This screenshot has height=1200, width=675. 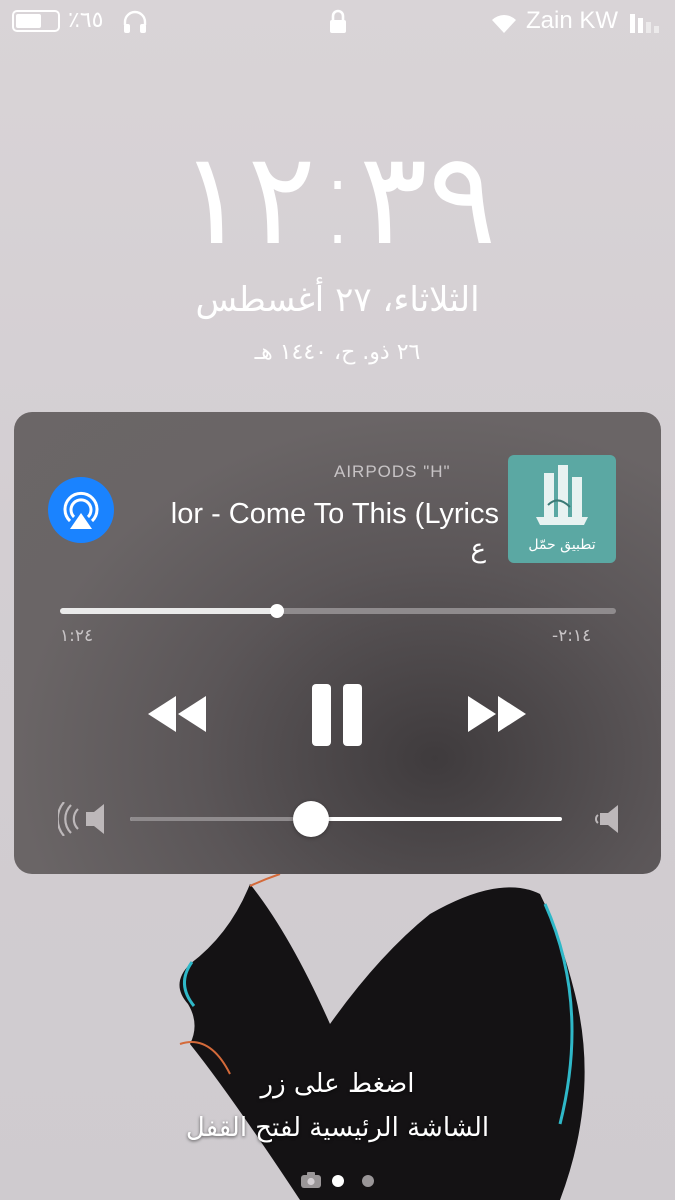 What do you see at coordinates (81, 820) in the screenshot?
I see `volume-max-icon` at bounding box center [81, 820].